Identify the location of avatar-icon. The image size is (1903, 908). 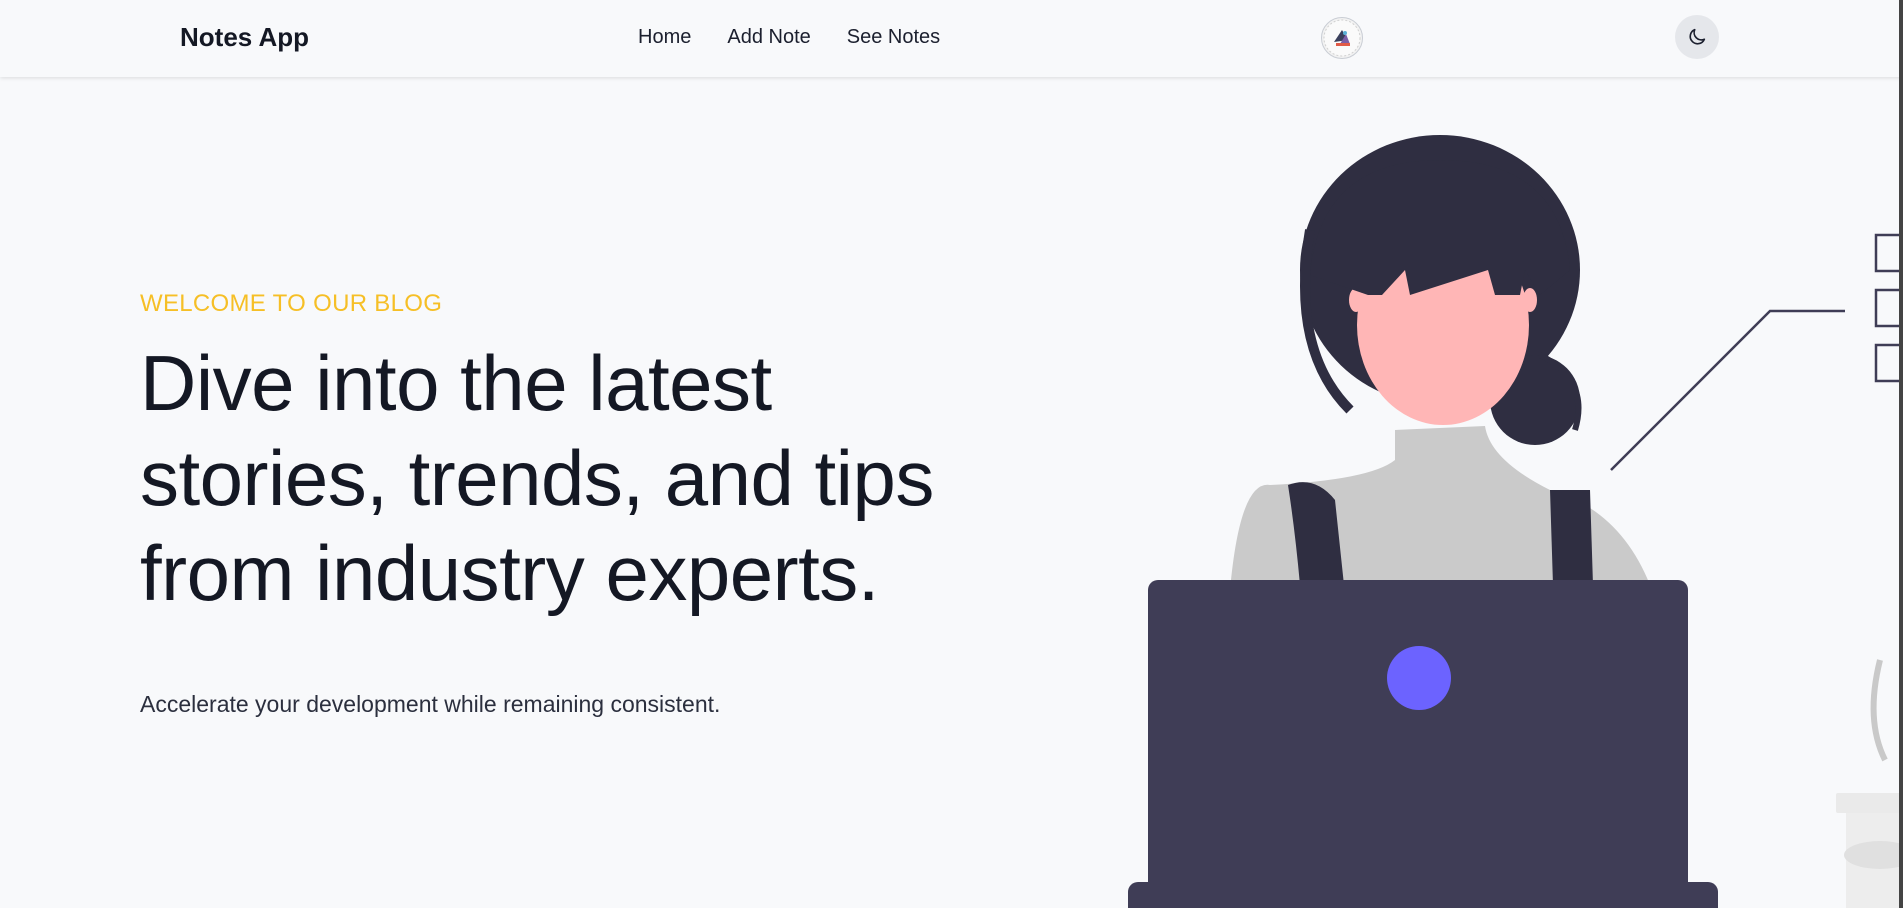
(1342, 38).